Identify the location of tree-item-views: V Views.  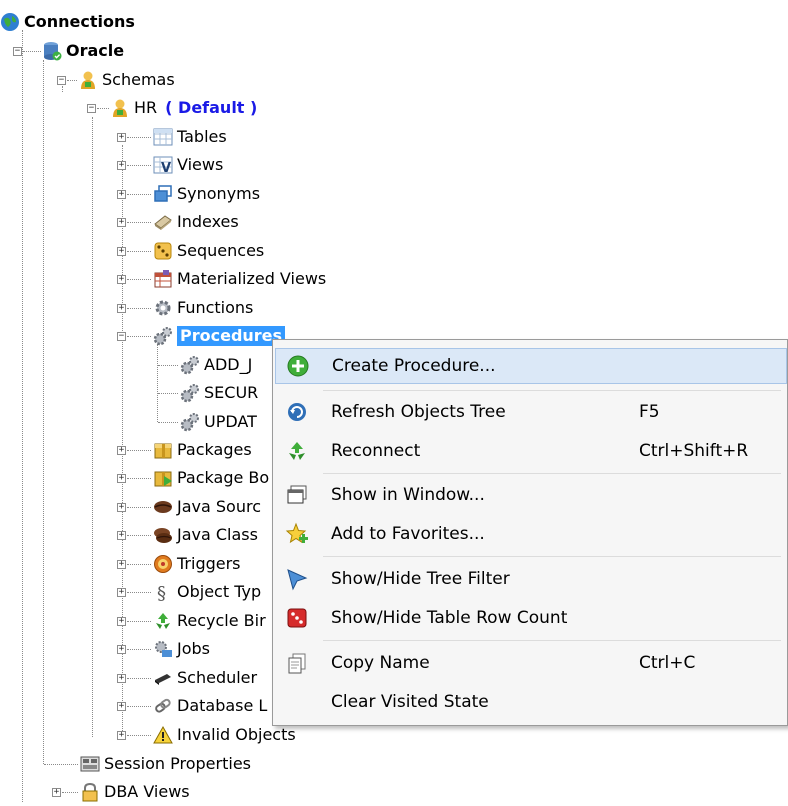
(188, 164).